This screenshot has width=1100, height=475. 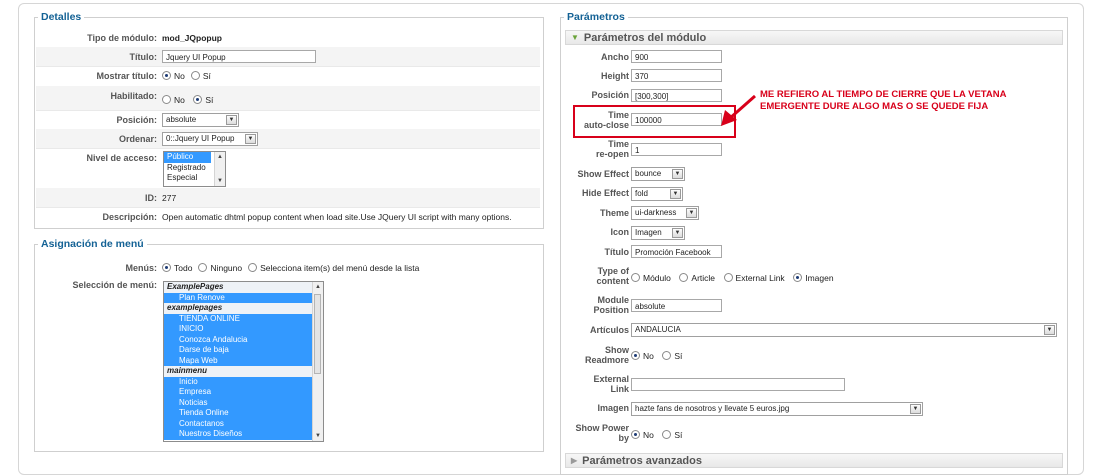 What do you see at coordinates (127, 76) in the screenshot?
I see `mostrar-label: Mostrar título:` at bounding box center [127, 76].